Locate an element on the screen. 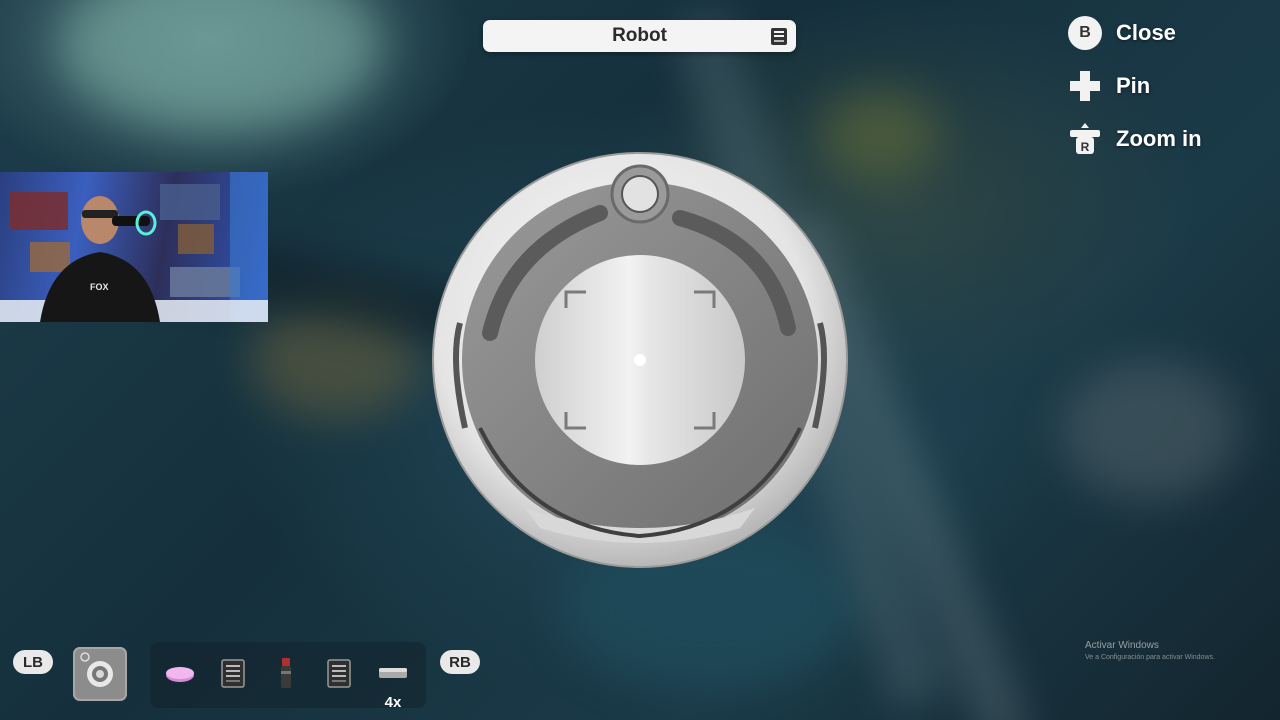  zoom-in-control: R Zoom in is located at coordinates (1135, 139).